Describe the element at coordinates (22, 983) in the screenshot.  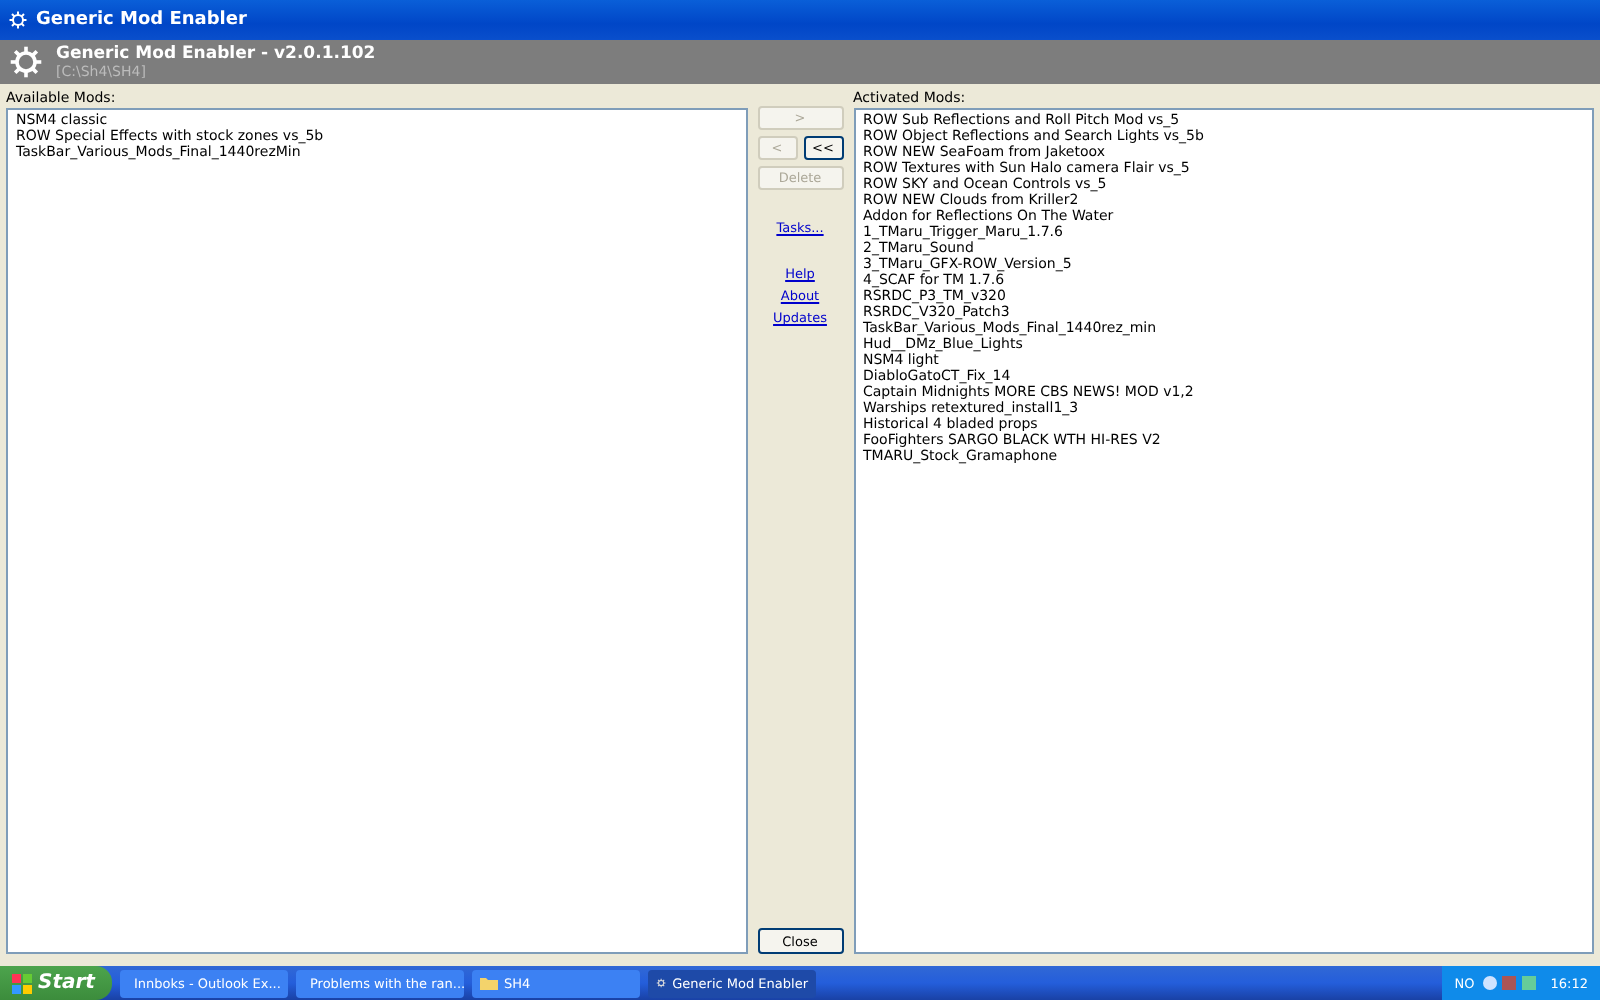
I see `windows-flag-icon` at that location.